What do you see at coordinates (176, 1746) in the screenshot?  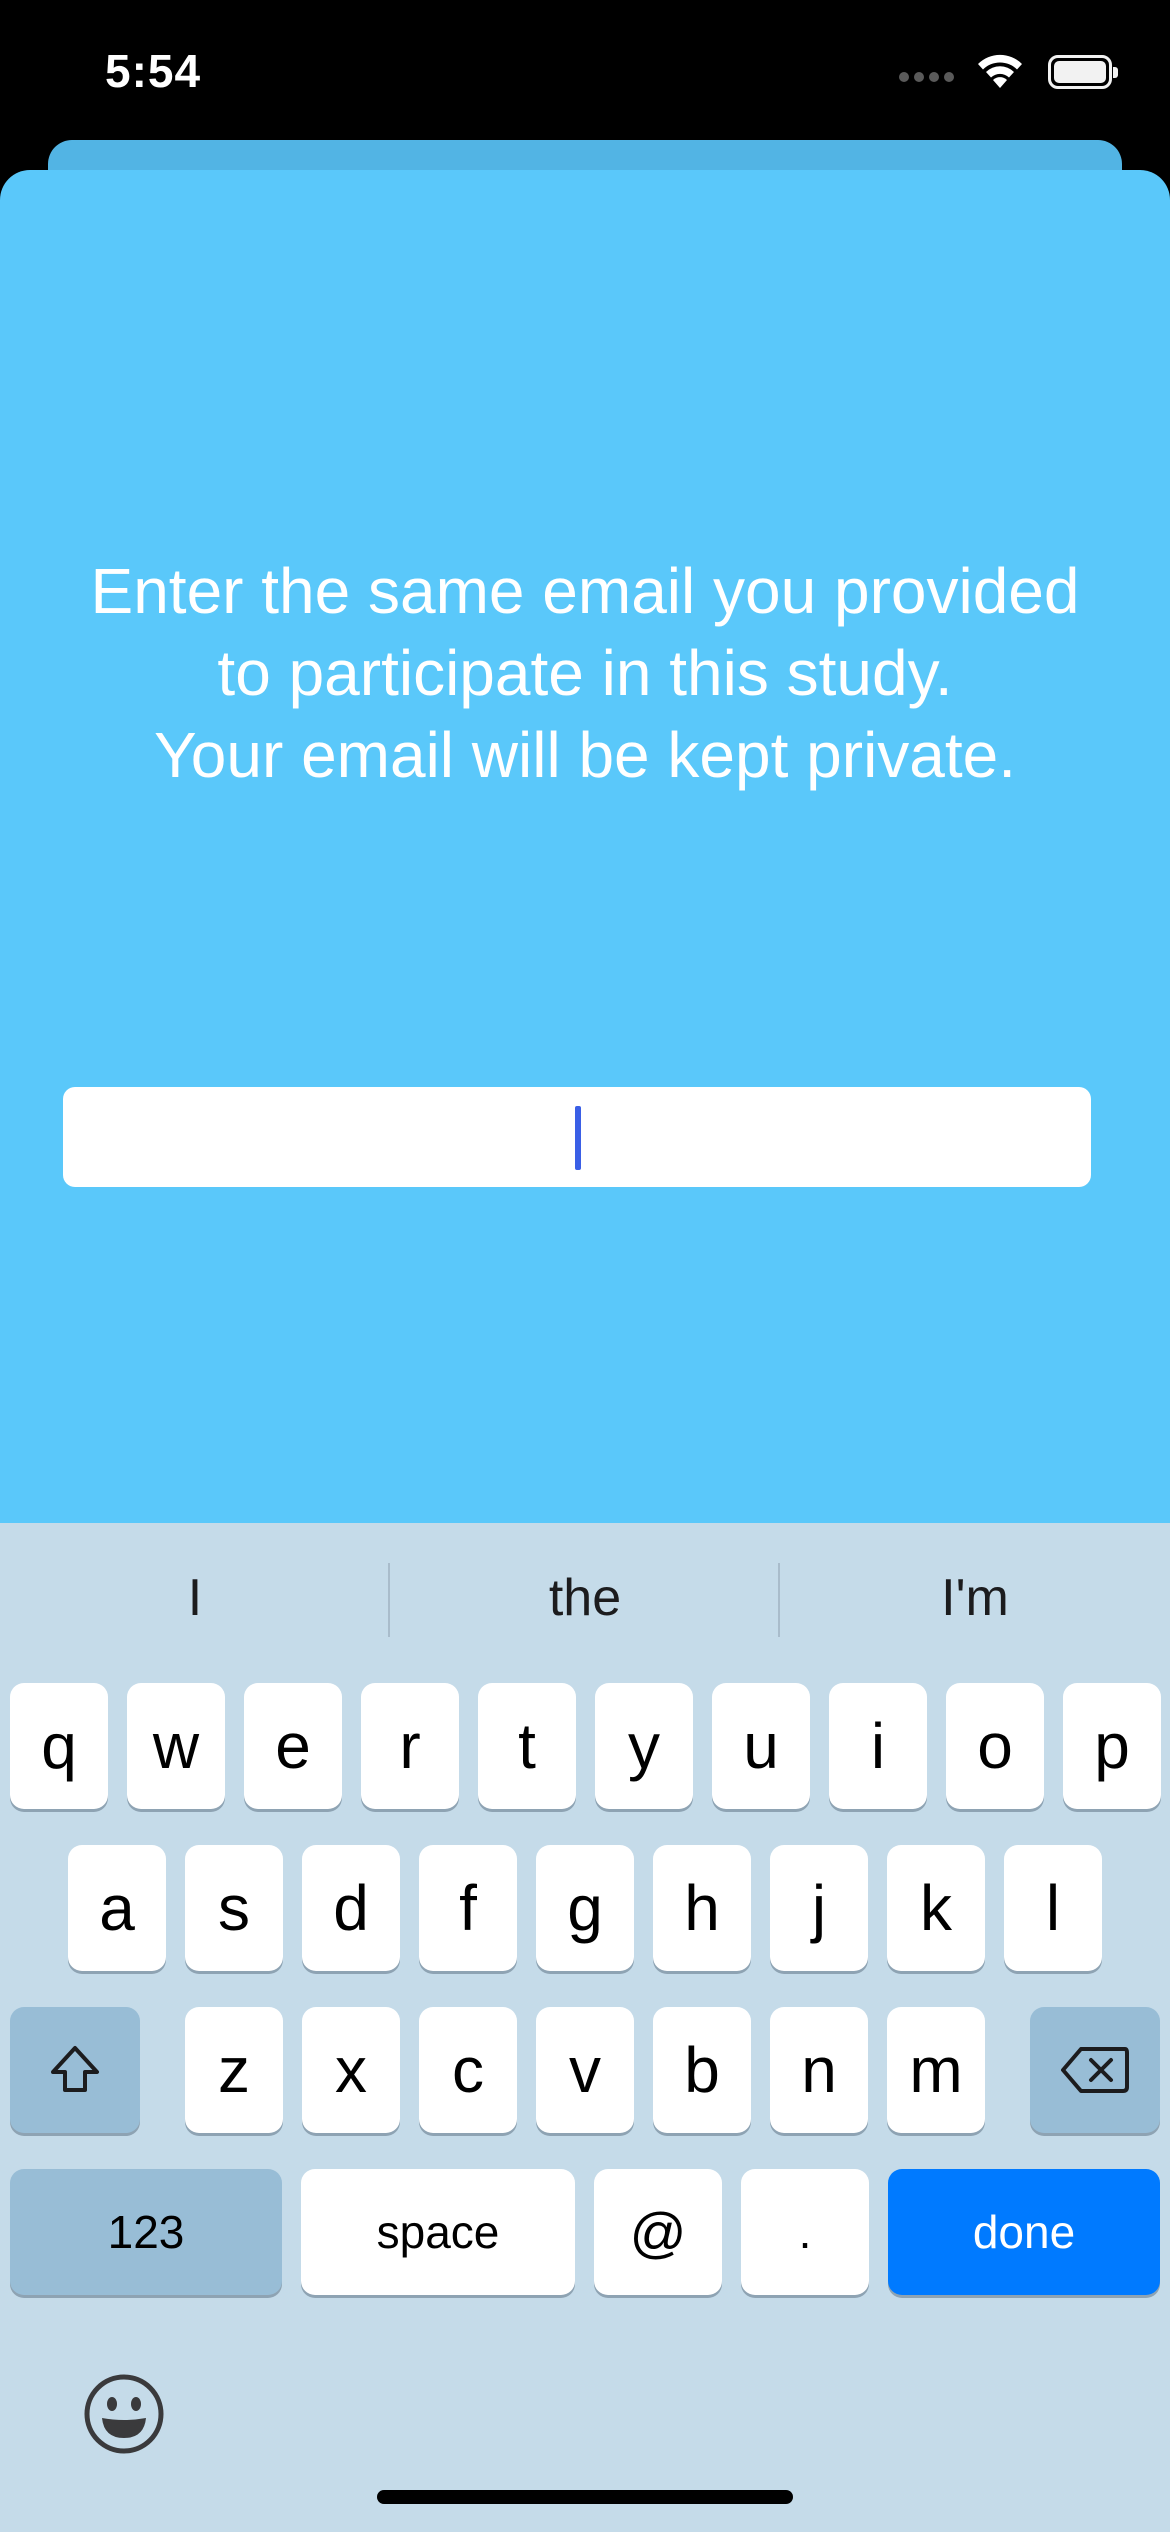 I see `key-w: w` at bounding box center [176, 1746].